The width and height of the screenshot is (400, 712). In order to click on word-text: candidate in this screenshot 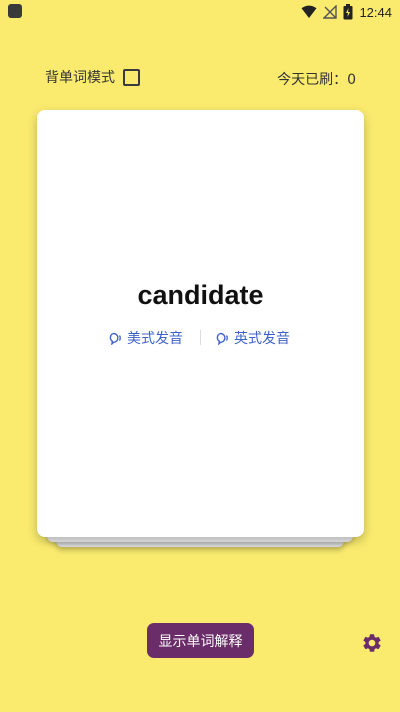, I will do `click(200, 295)`.